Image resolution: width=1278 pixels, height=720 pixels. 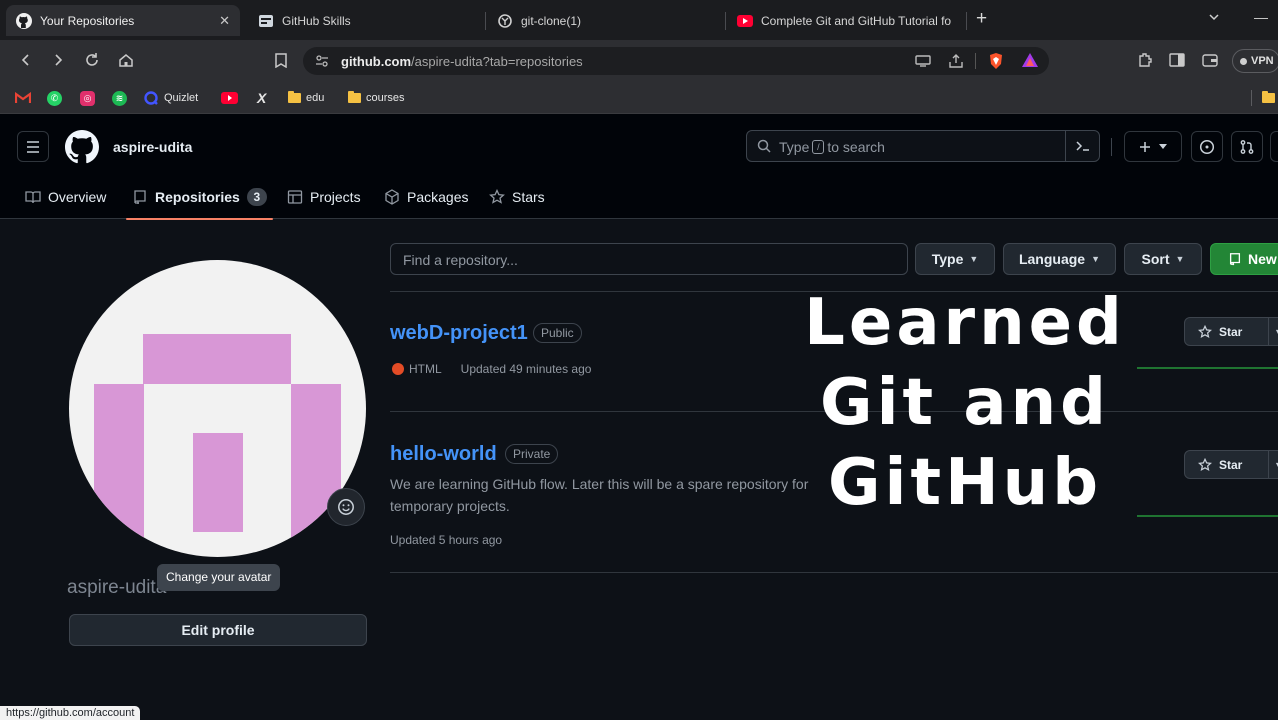 What do you see at coordinates (443, 454) in the screenshot?
I see `repo-name-link: hello-world` at bounding box center [443, 454].